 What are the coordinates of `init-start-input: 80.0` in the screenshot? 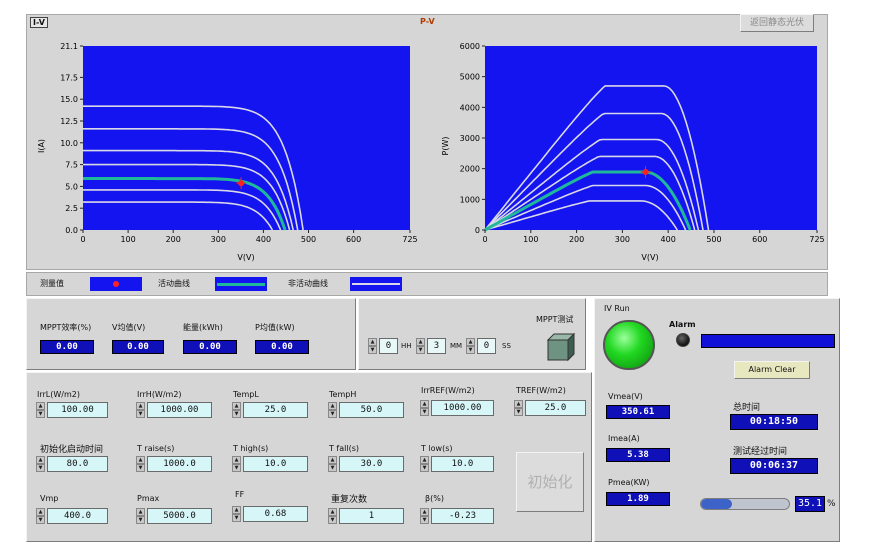 It's located at (77, 464).